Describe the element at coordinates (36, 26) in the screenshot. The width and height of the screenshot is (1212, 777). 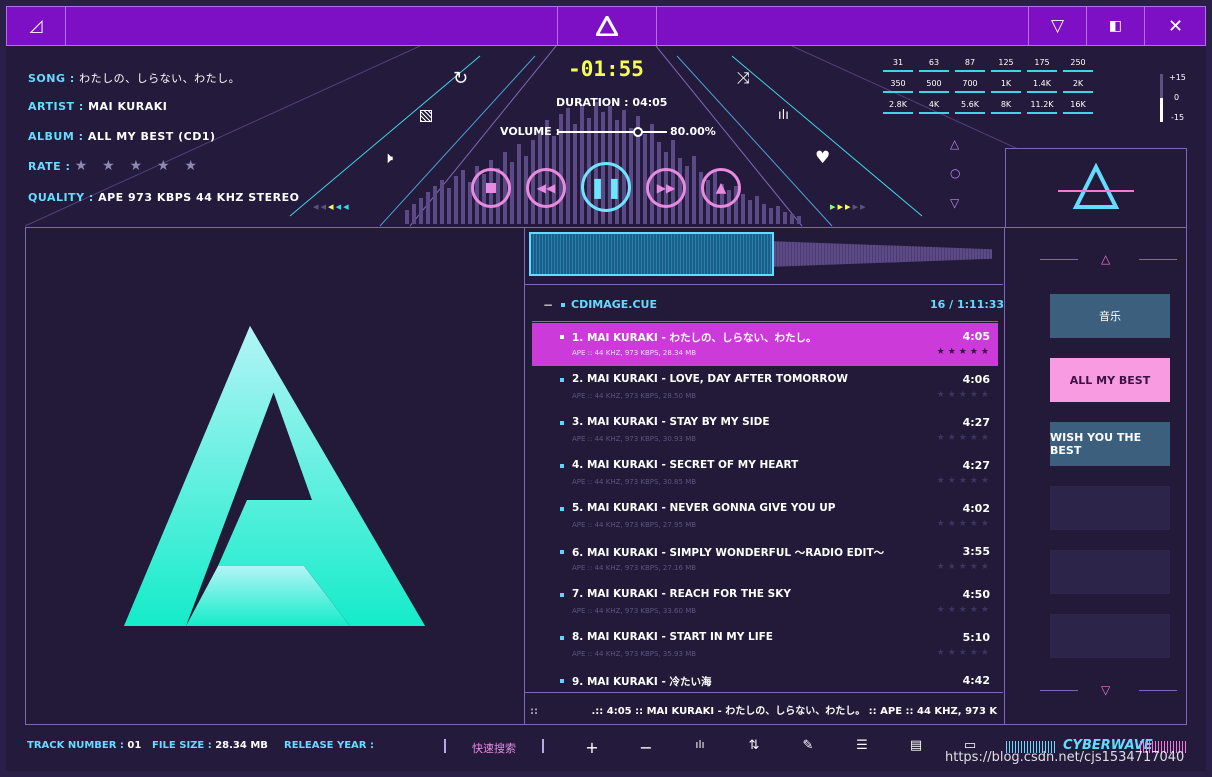
I see `menu-triangle-icon: ◿` at that location.